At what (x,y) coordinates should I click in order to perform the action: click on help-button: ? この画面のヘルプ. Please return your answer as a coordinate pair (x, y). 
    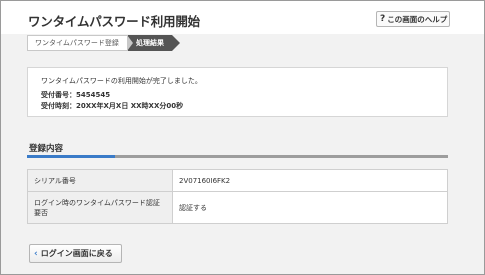
    Looking at the image, I should click on (413, 19).